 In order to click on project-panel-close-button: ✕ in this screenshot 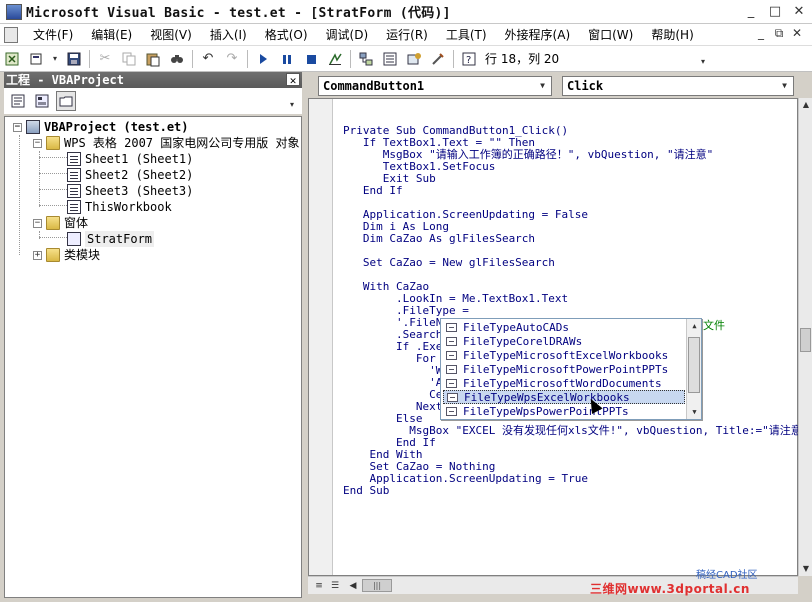, I will do `click(293, 80)`.